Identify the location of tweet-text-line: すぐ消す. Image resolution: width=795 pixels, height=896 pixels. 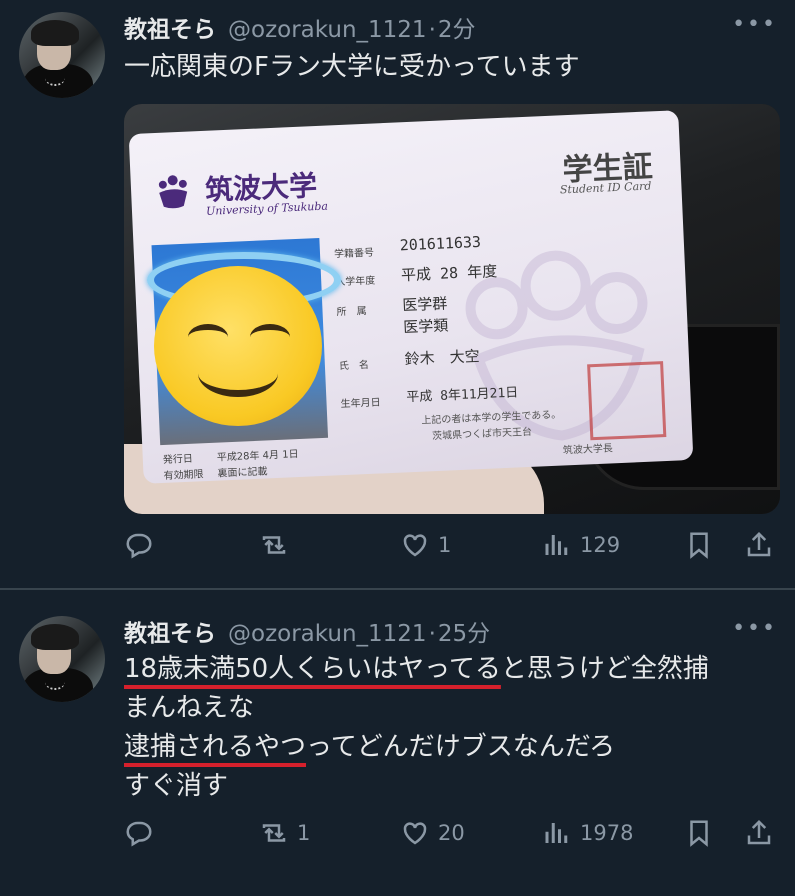
(176, 786).